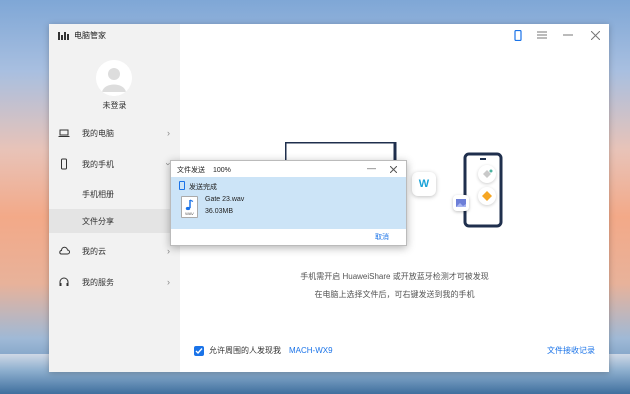 This screenshot has height=394, width=630. I want to click on zip-file-icon, so click(487, 196).